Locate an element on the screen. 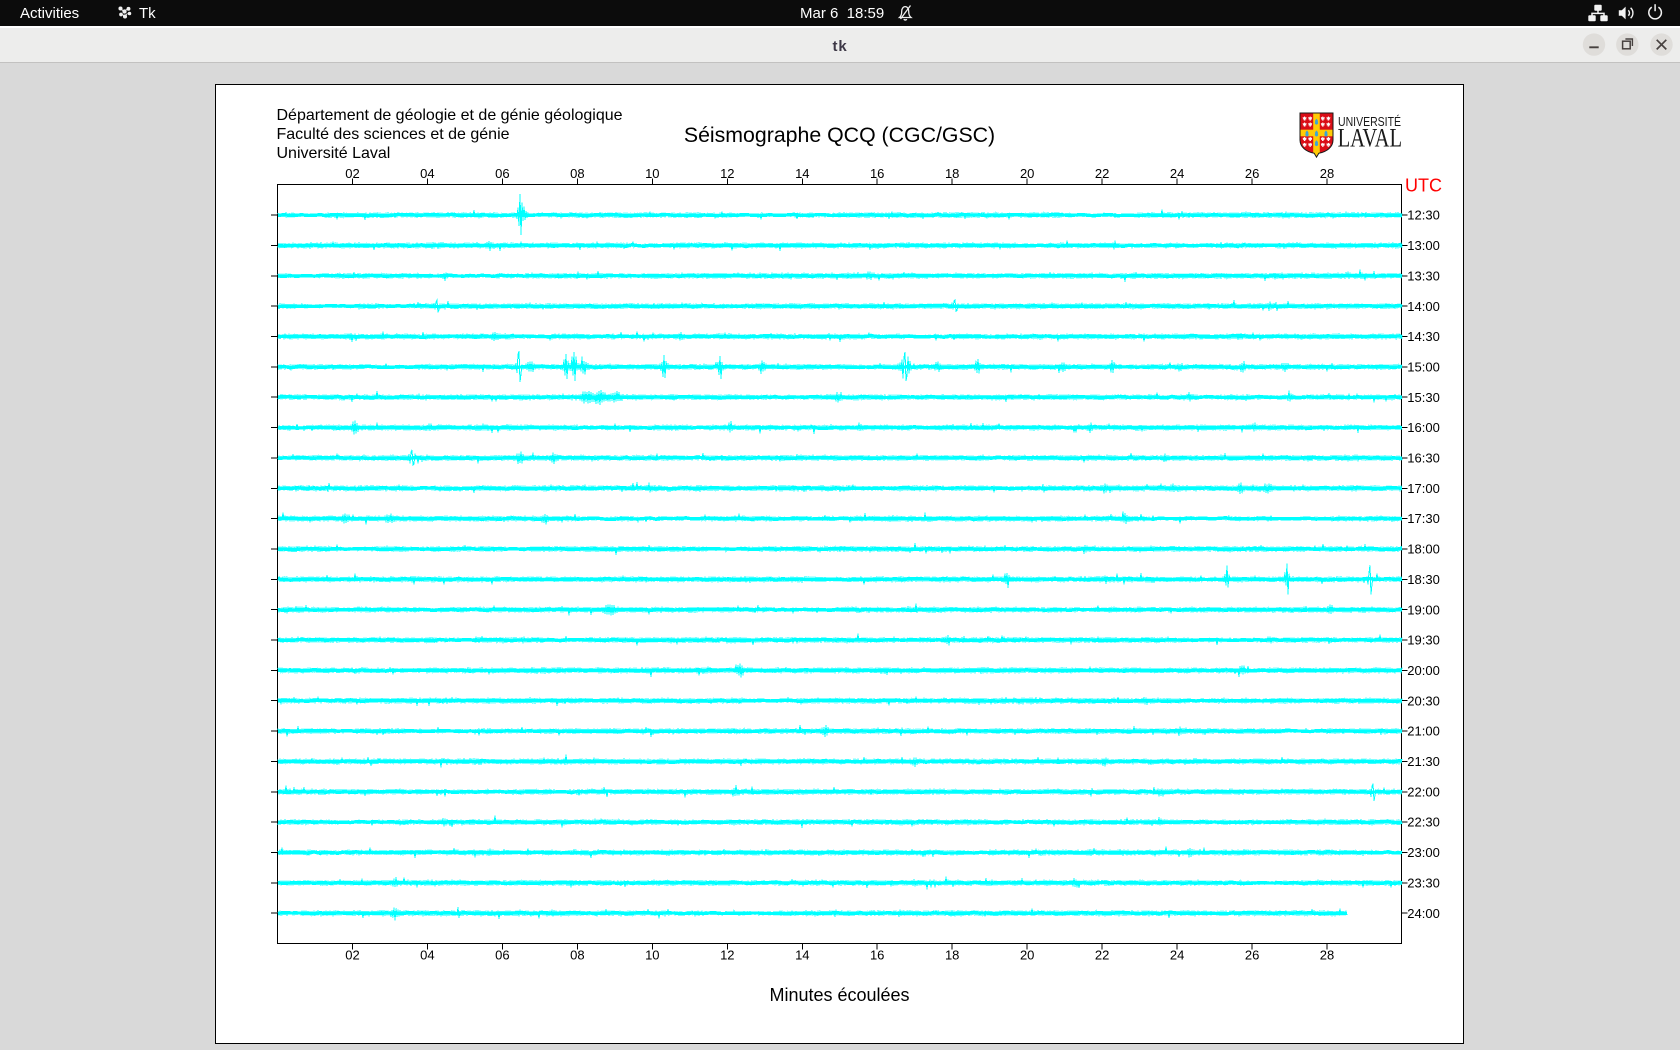 This screenshot has width=1680, height=1050. svg-text: 24:00 is located at coordinates (1423, 913).